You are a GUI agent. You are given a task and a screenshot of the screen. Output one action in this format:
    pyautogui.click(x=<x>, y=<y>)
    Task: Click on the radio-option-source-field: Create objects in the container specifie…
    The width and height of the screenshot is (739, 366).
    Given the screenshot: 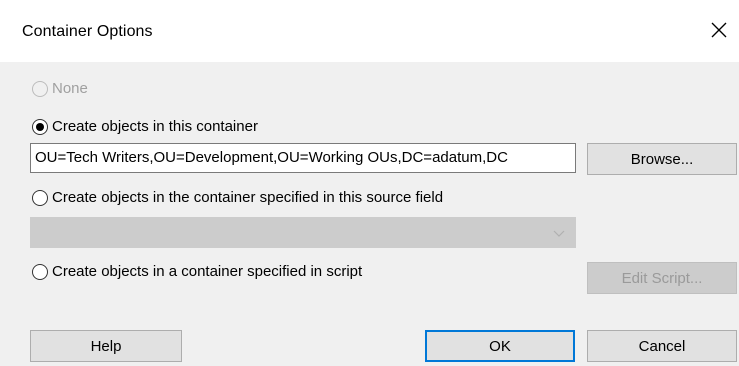 What is the action you would take?
    pyautogui.click(x=237, y=197)
    